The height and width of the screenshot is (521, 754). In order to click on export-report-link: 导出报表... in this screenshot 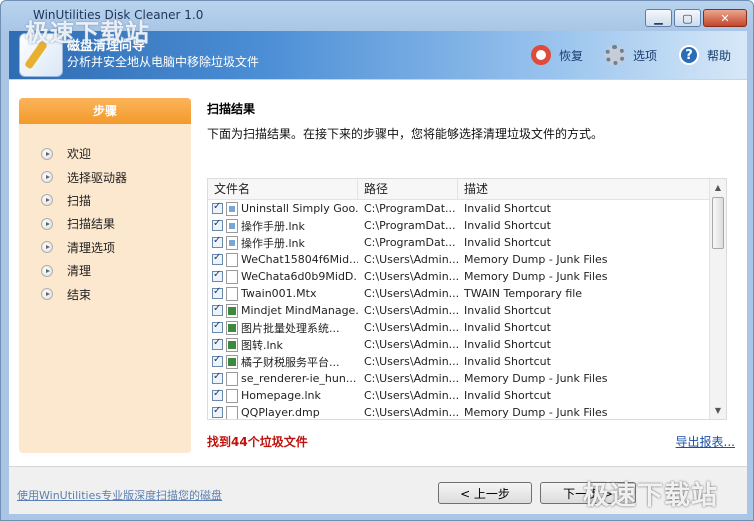, I will do `click(705, 441)`.